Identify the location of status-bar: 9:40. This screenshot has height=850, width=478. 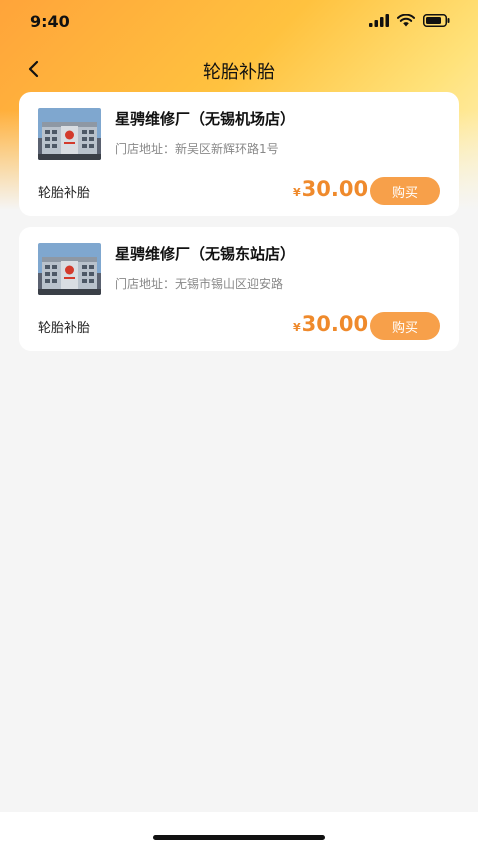
(239, 23).